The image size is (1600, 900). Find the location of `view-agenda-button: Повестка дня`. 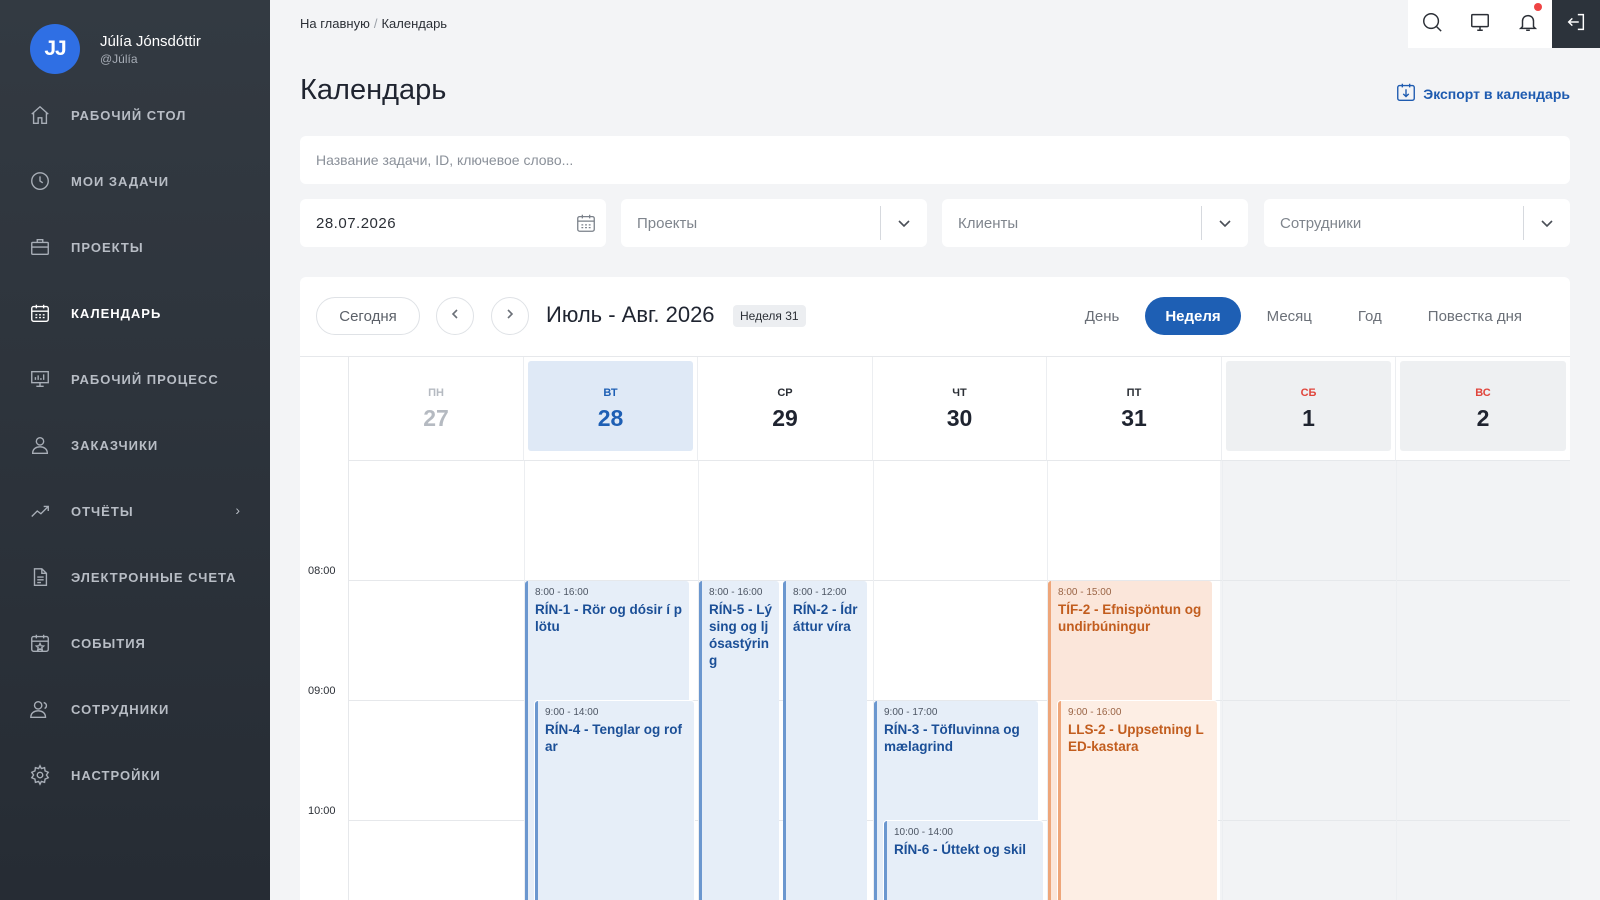

view-agenda-button: Повестка дня is located at coordinates (1475, 316).